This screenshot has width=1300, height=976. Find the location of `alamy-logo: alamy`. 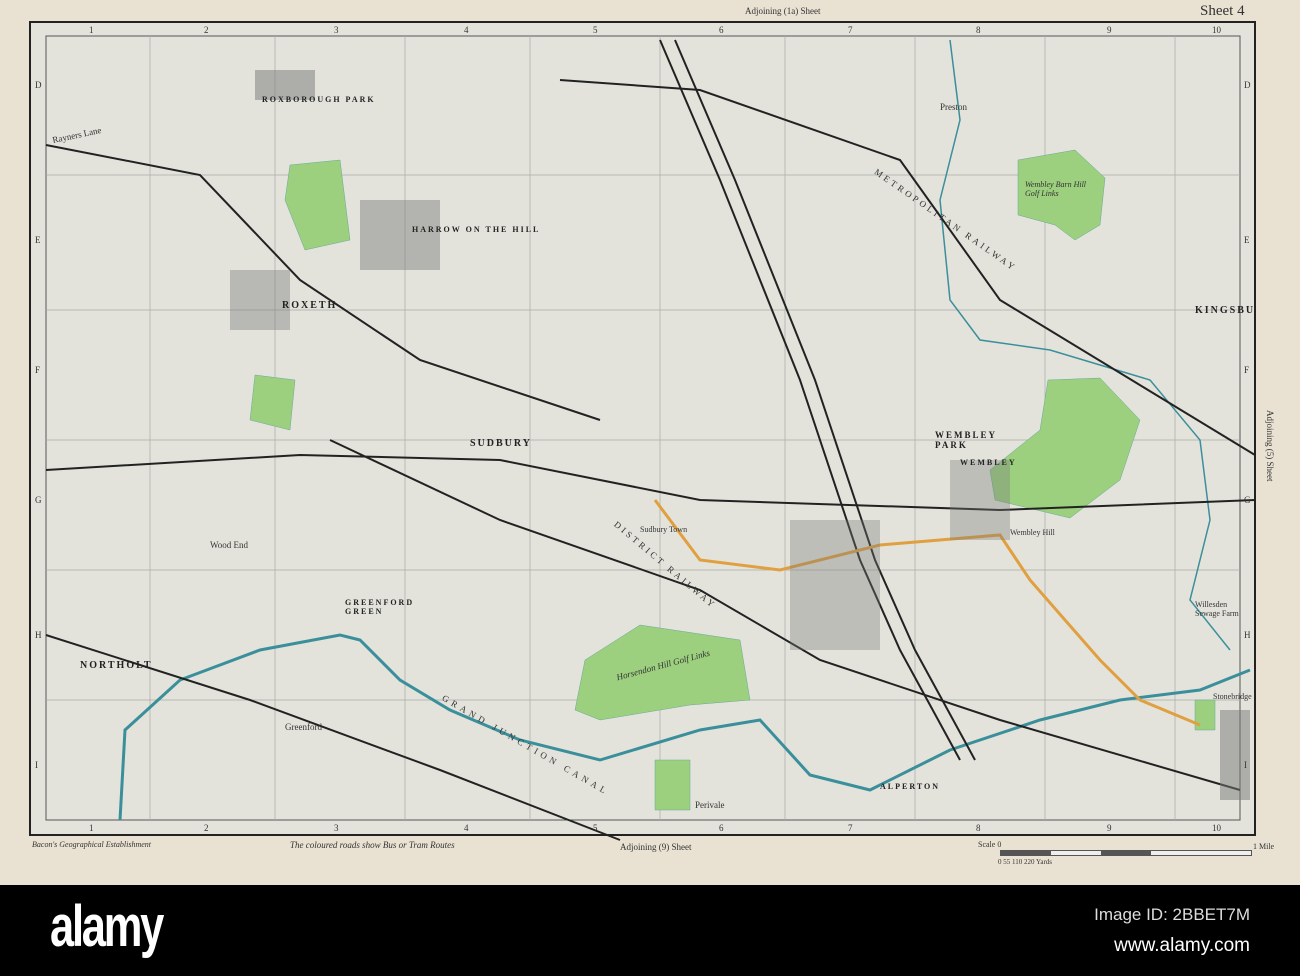

alamy-logo: alamy is located at coordinates (107, 926).